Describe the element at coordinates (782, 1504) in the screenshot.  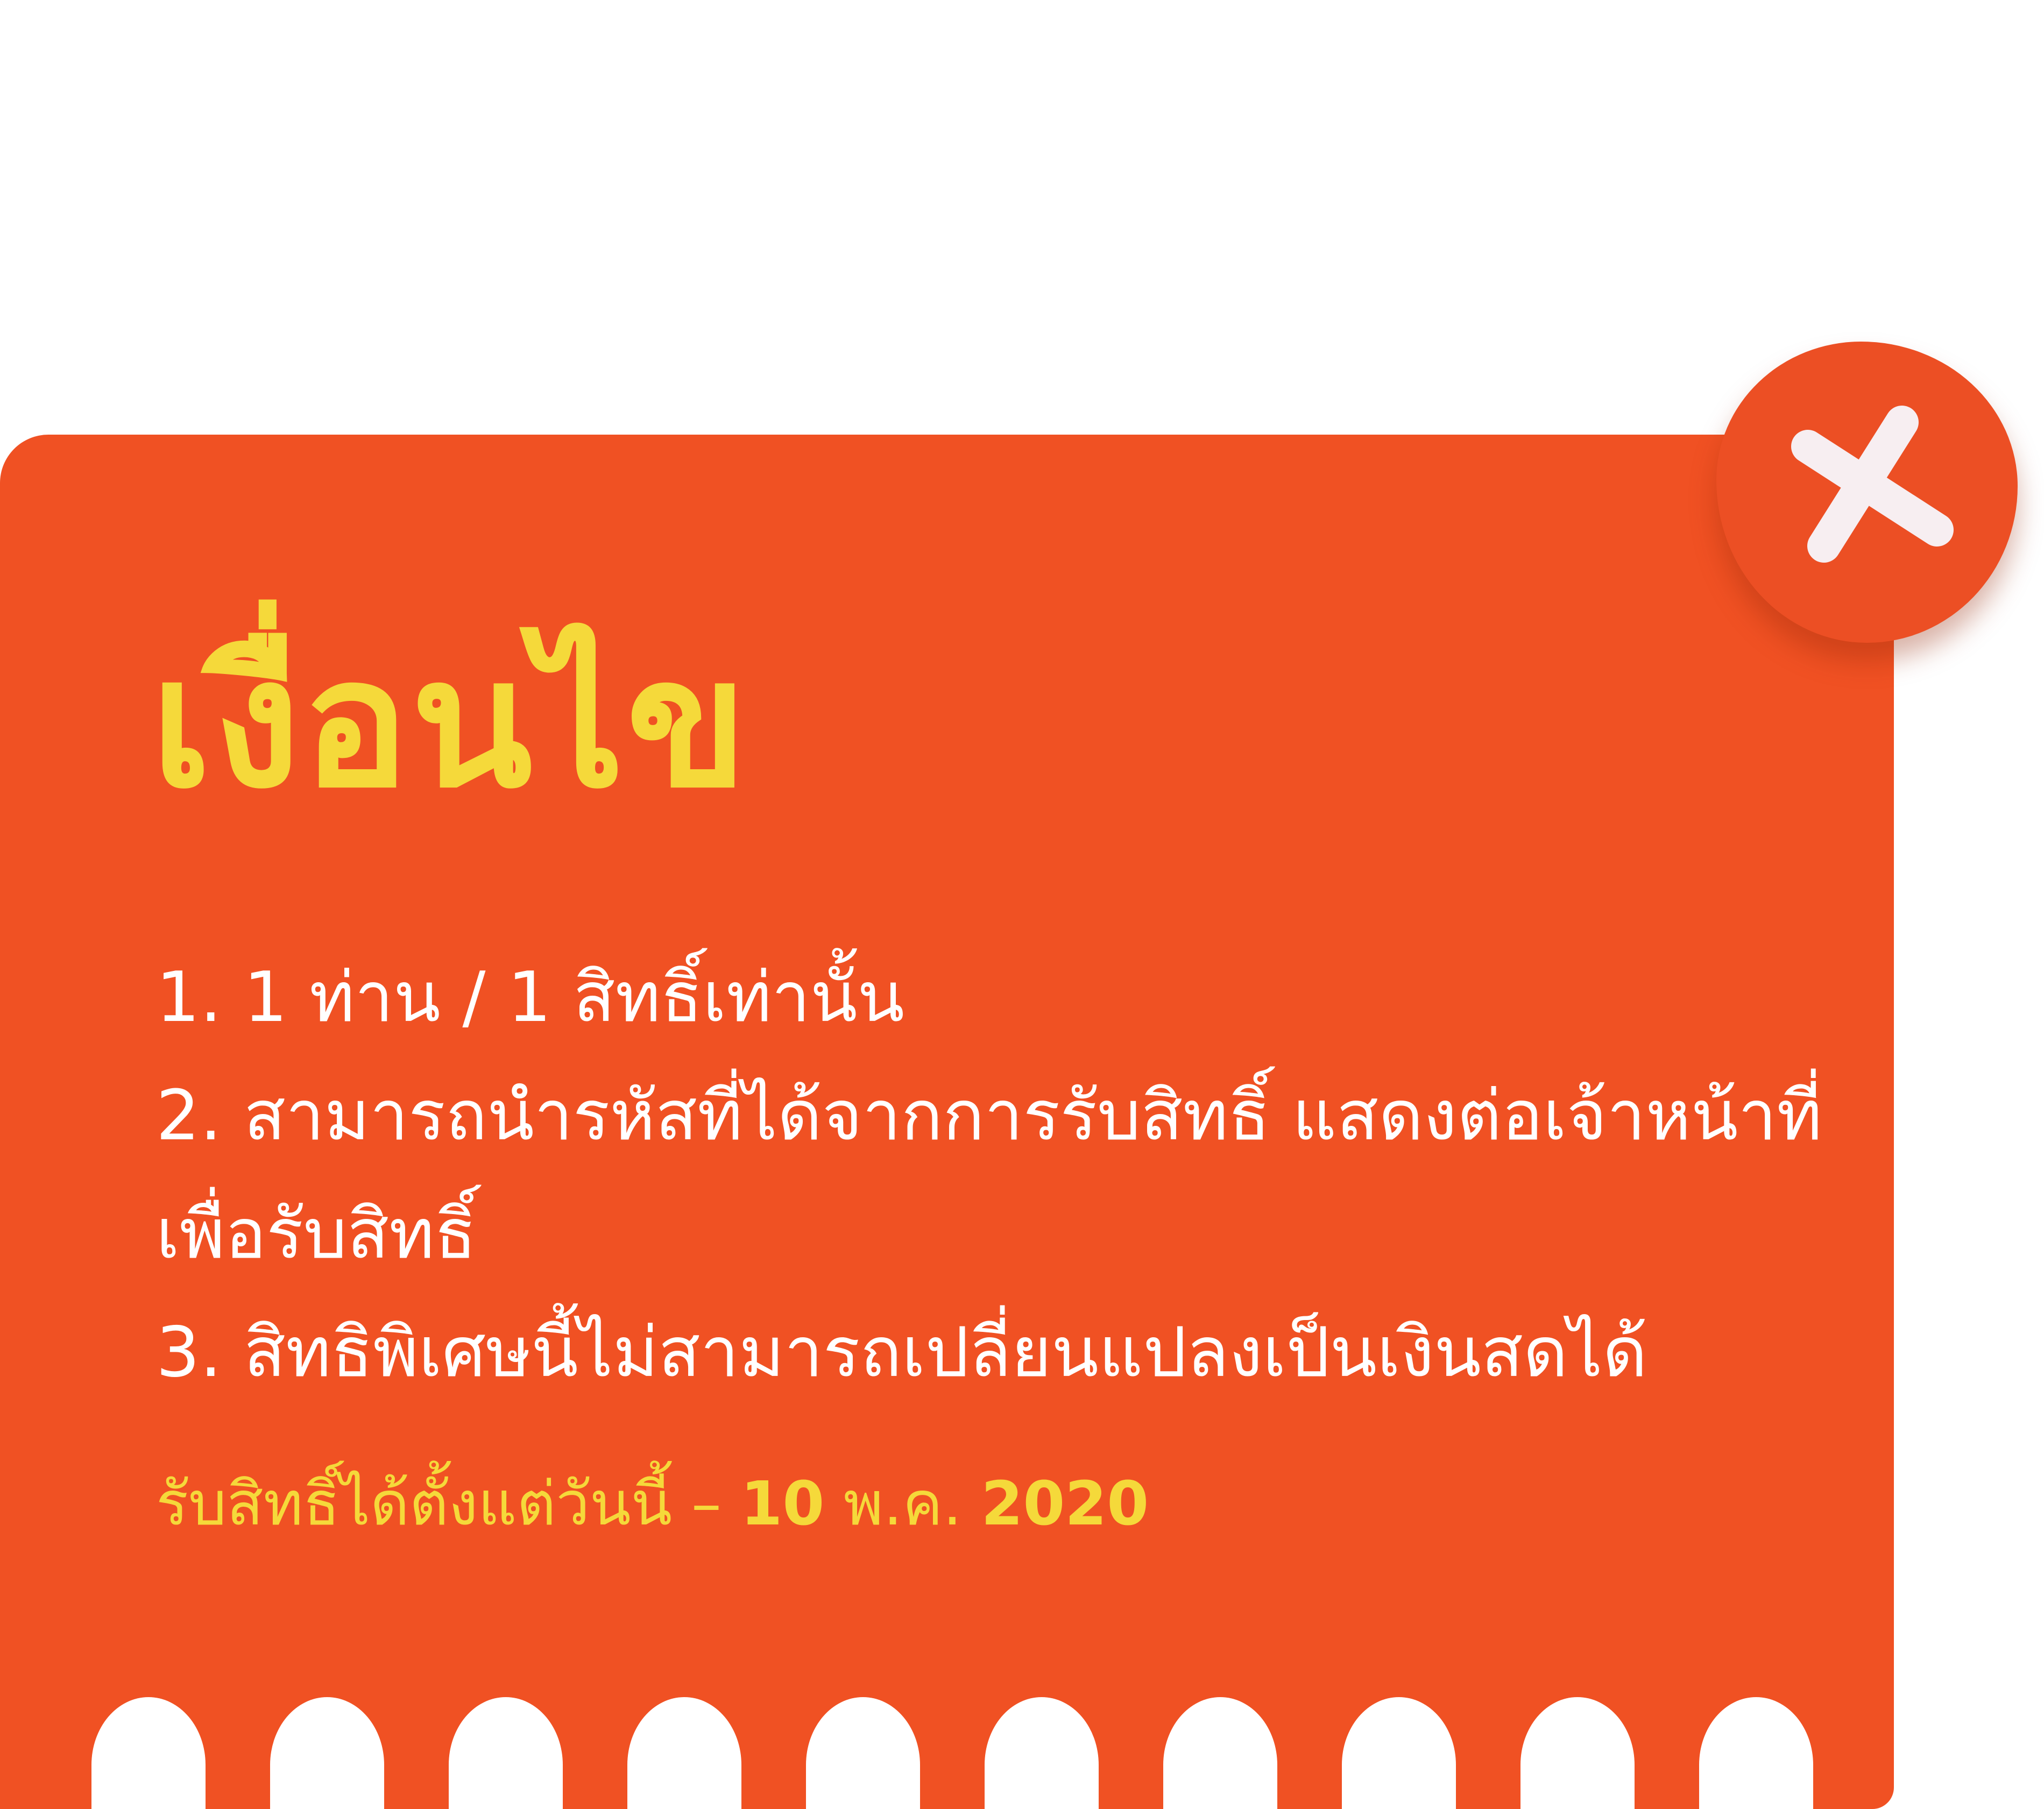
I see `validity-day: 10` at that location.